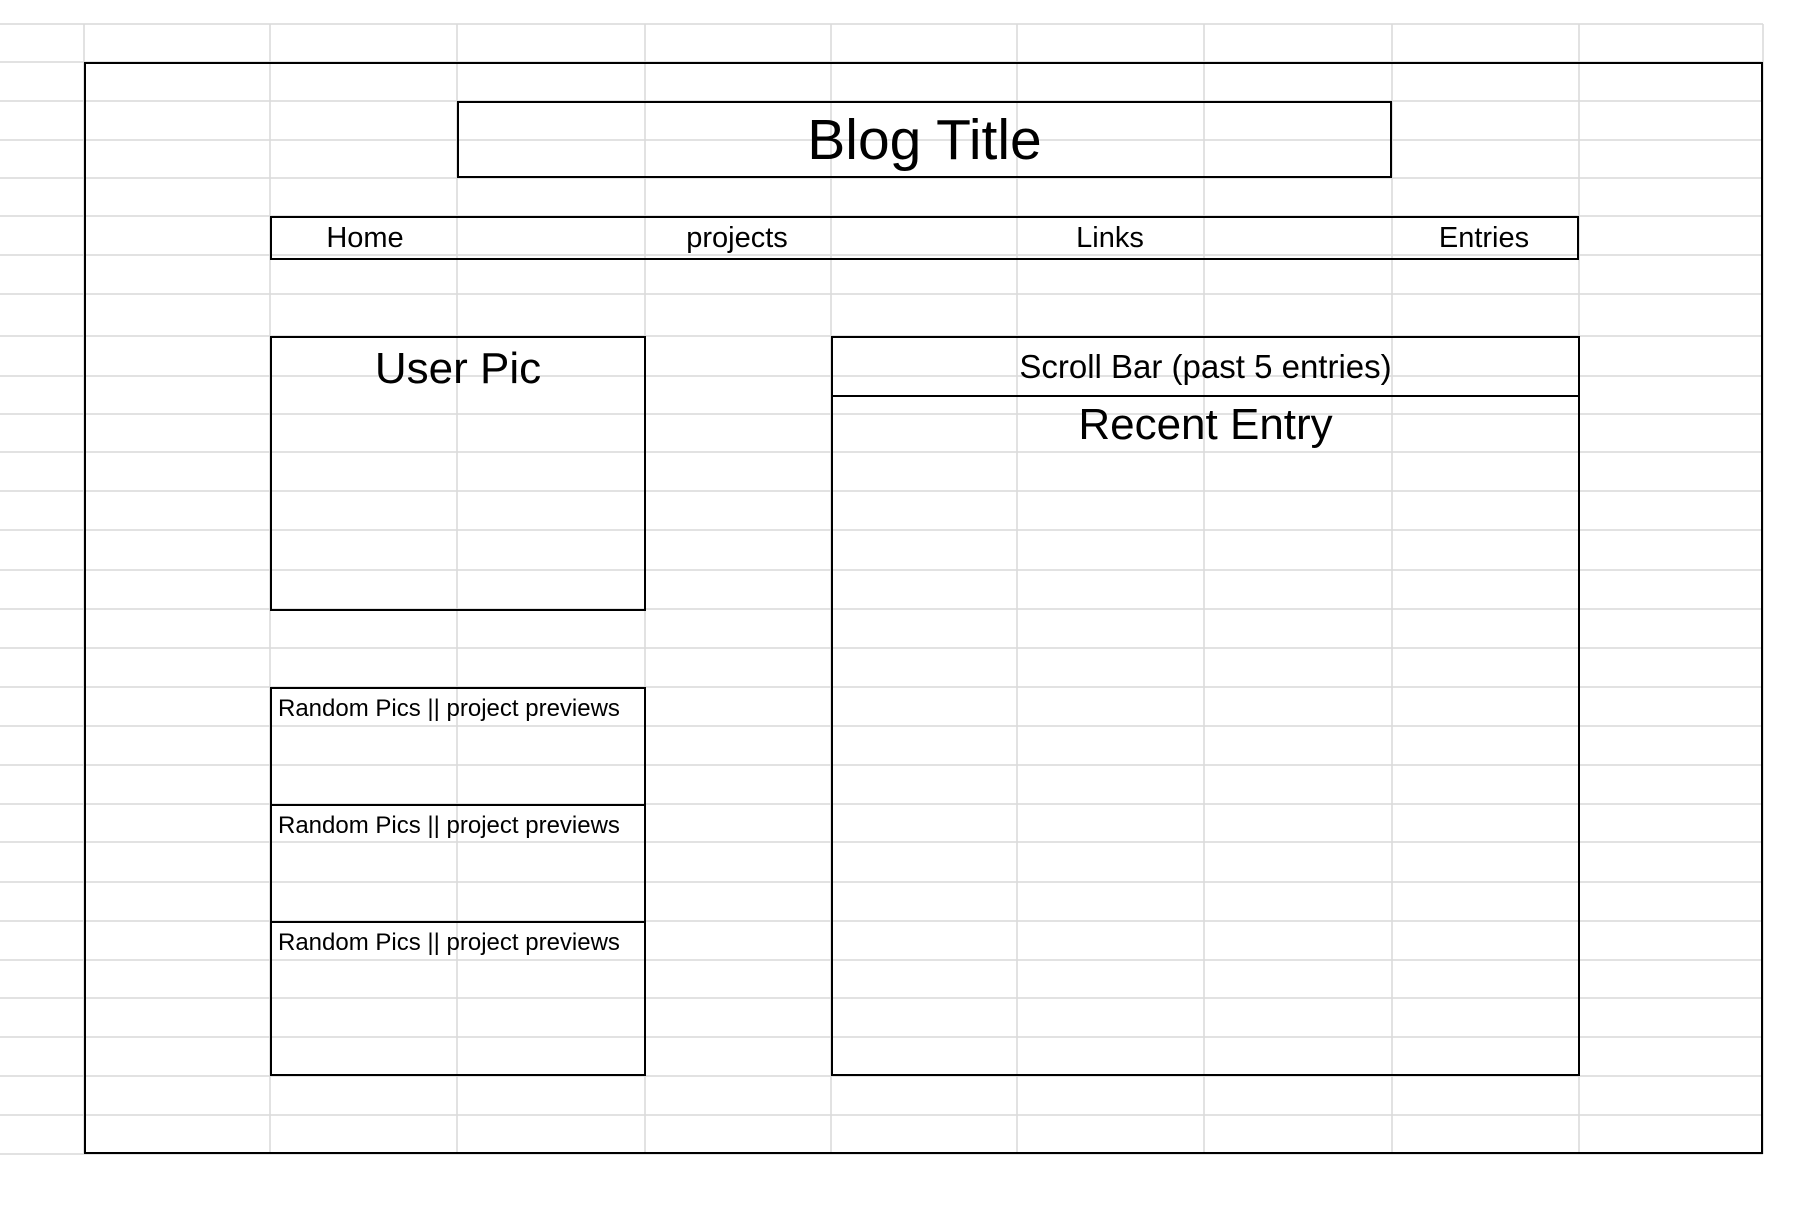  I want to click on blog-title-box: Blog Title, so click(924, 139).